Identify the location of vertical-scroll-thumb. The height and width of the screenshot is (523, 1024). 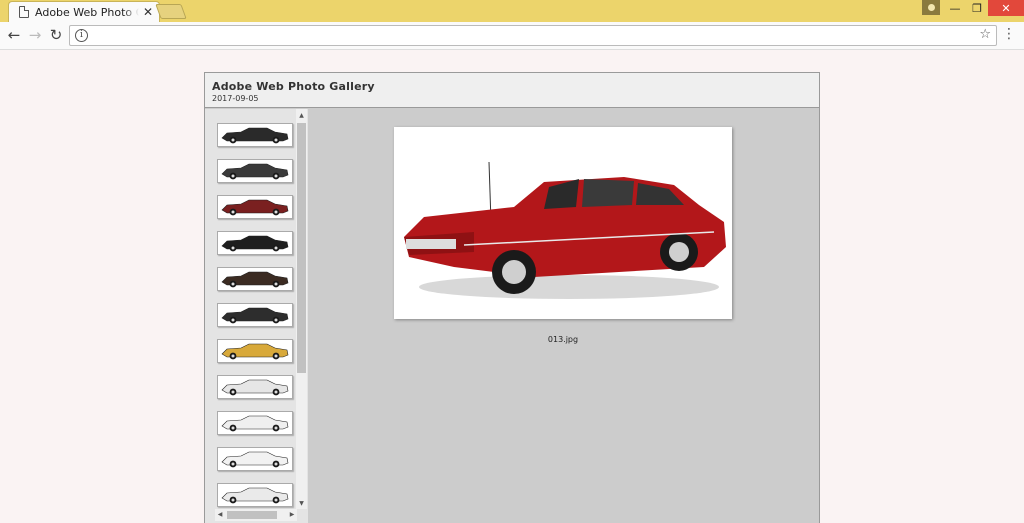
(301, 248).